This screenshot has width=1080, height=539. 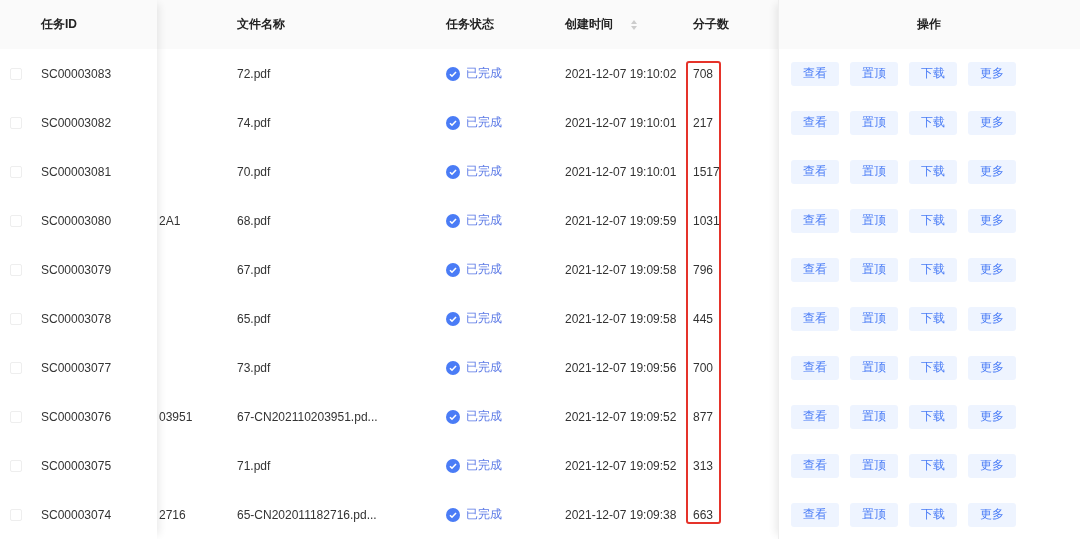 I want to click on table-cell: 700, so click(x=703, y=367).